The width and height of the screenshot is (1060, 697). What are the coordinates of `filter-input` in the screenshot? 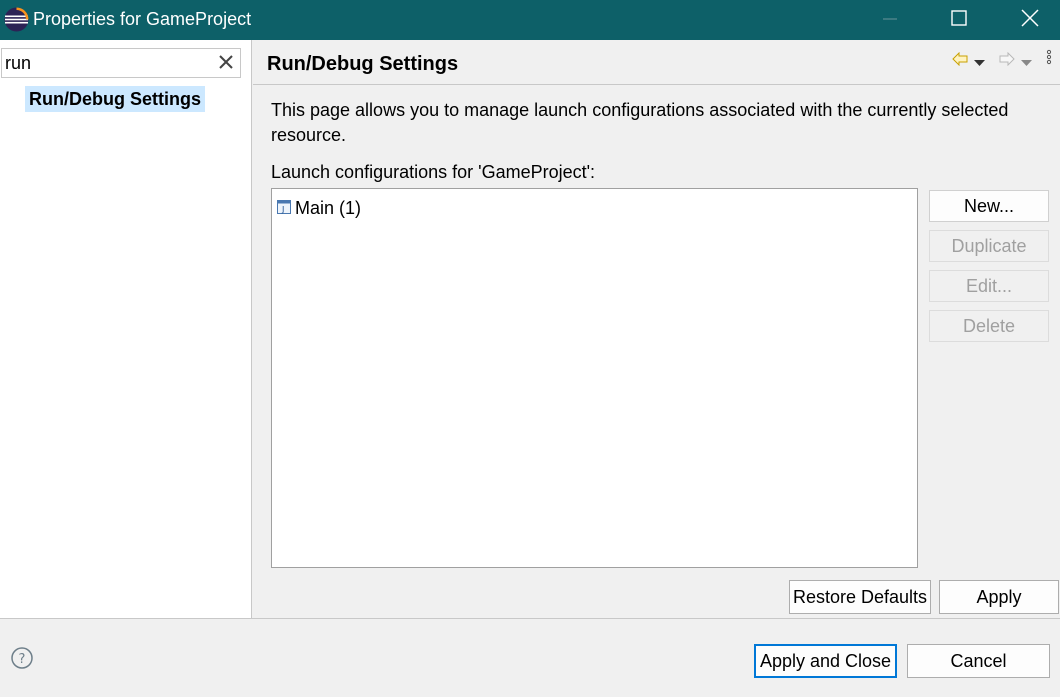 It's located at (110, 63).